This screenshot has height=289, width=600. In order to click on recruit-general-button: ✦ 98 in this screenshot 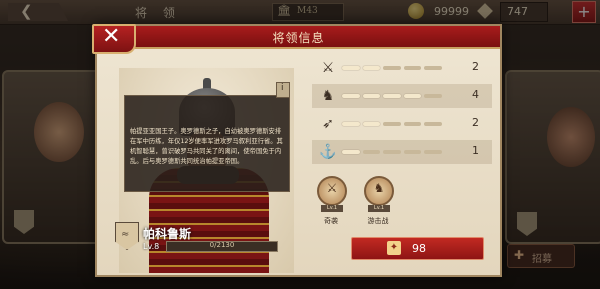, I will do `click(417, 248)`.